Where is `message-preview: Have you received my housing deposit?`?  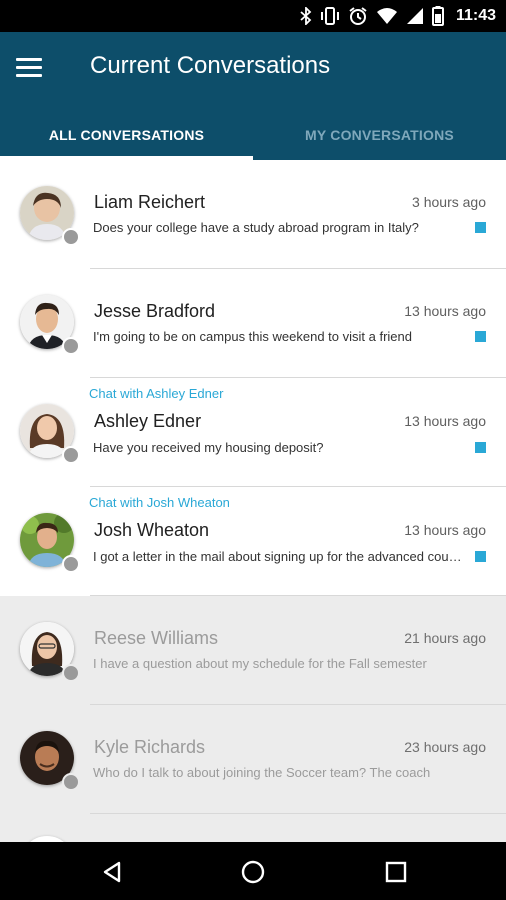 message-preview: Have you received my housing deposit? is located at coordinates (208, 447).